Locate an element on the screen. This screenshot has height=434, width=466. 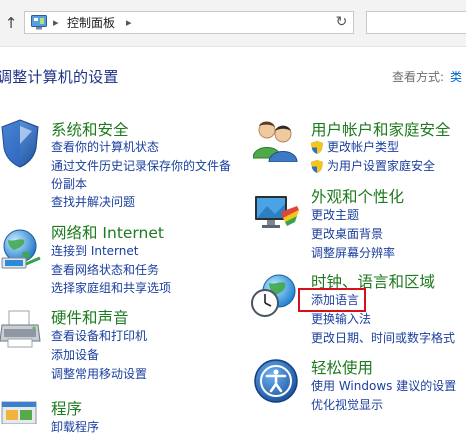
page-title: 调整计算机的设置 is located at coordinates (59, 77).